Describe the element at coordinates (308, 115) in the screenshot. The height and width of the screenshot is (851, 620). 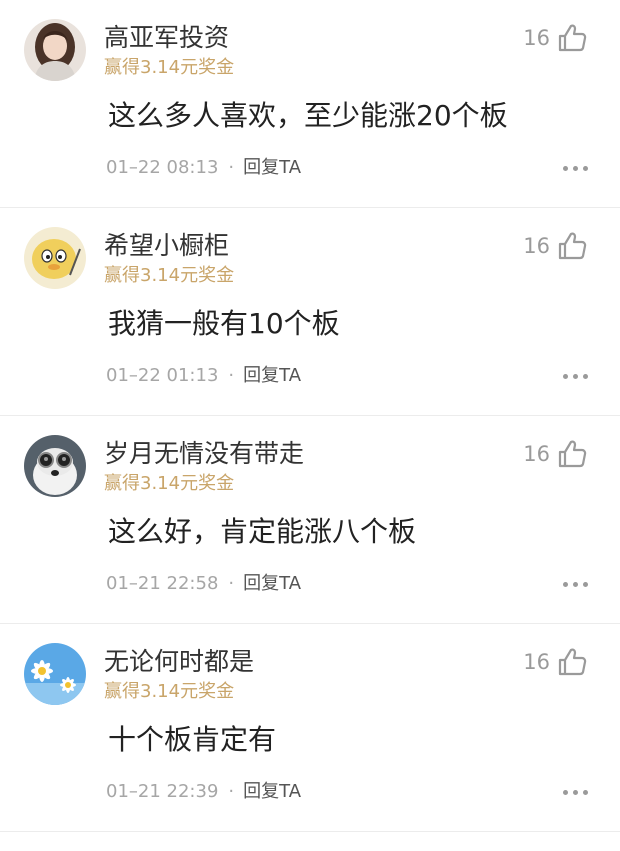
I see `comment-text: 这么多人喜欢，至少能涨20个板` at that location.